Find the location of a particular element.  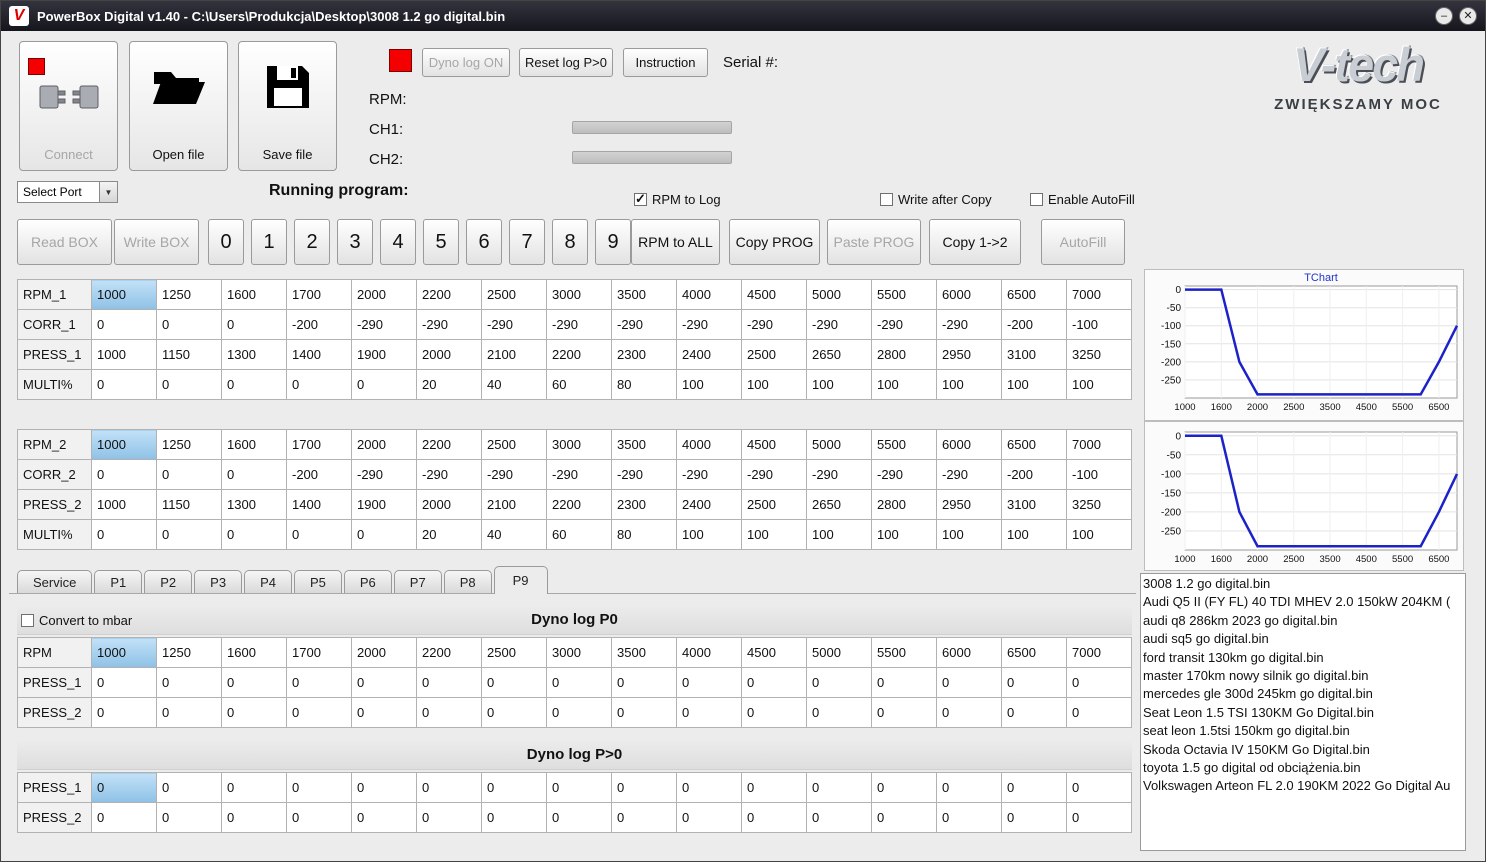

paste-prog-button: Paste PROG is located at coordinates (874, 242).